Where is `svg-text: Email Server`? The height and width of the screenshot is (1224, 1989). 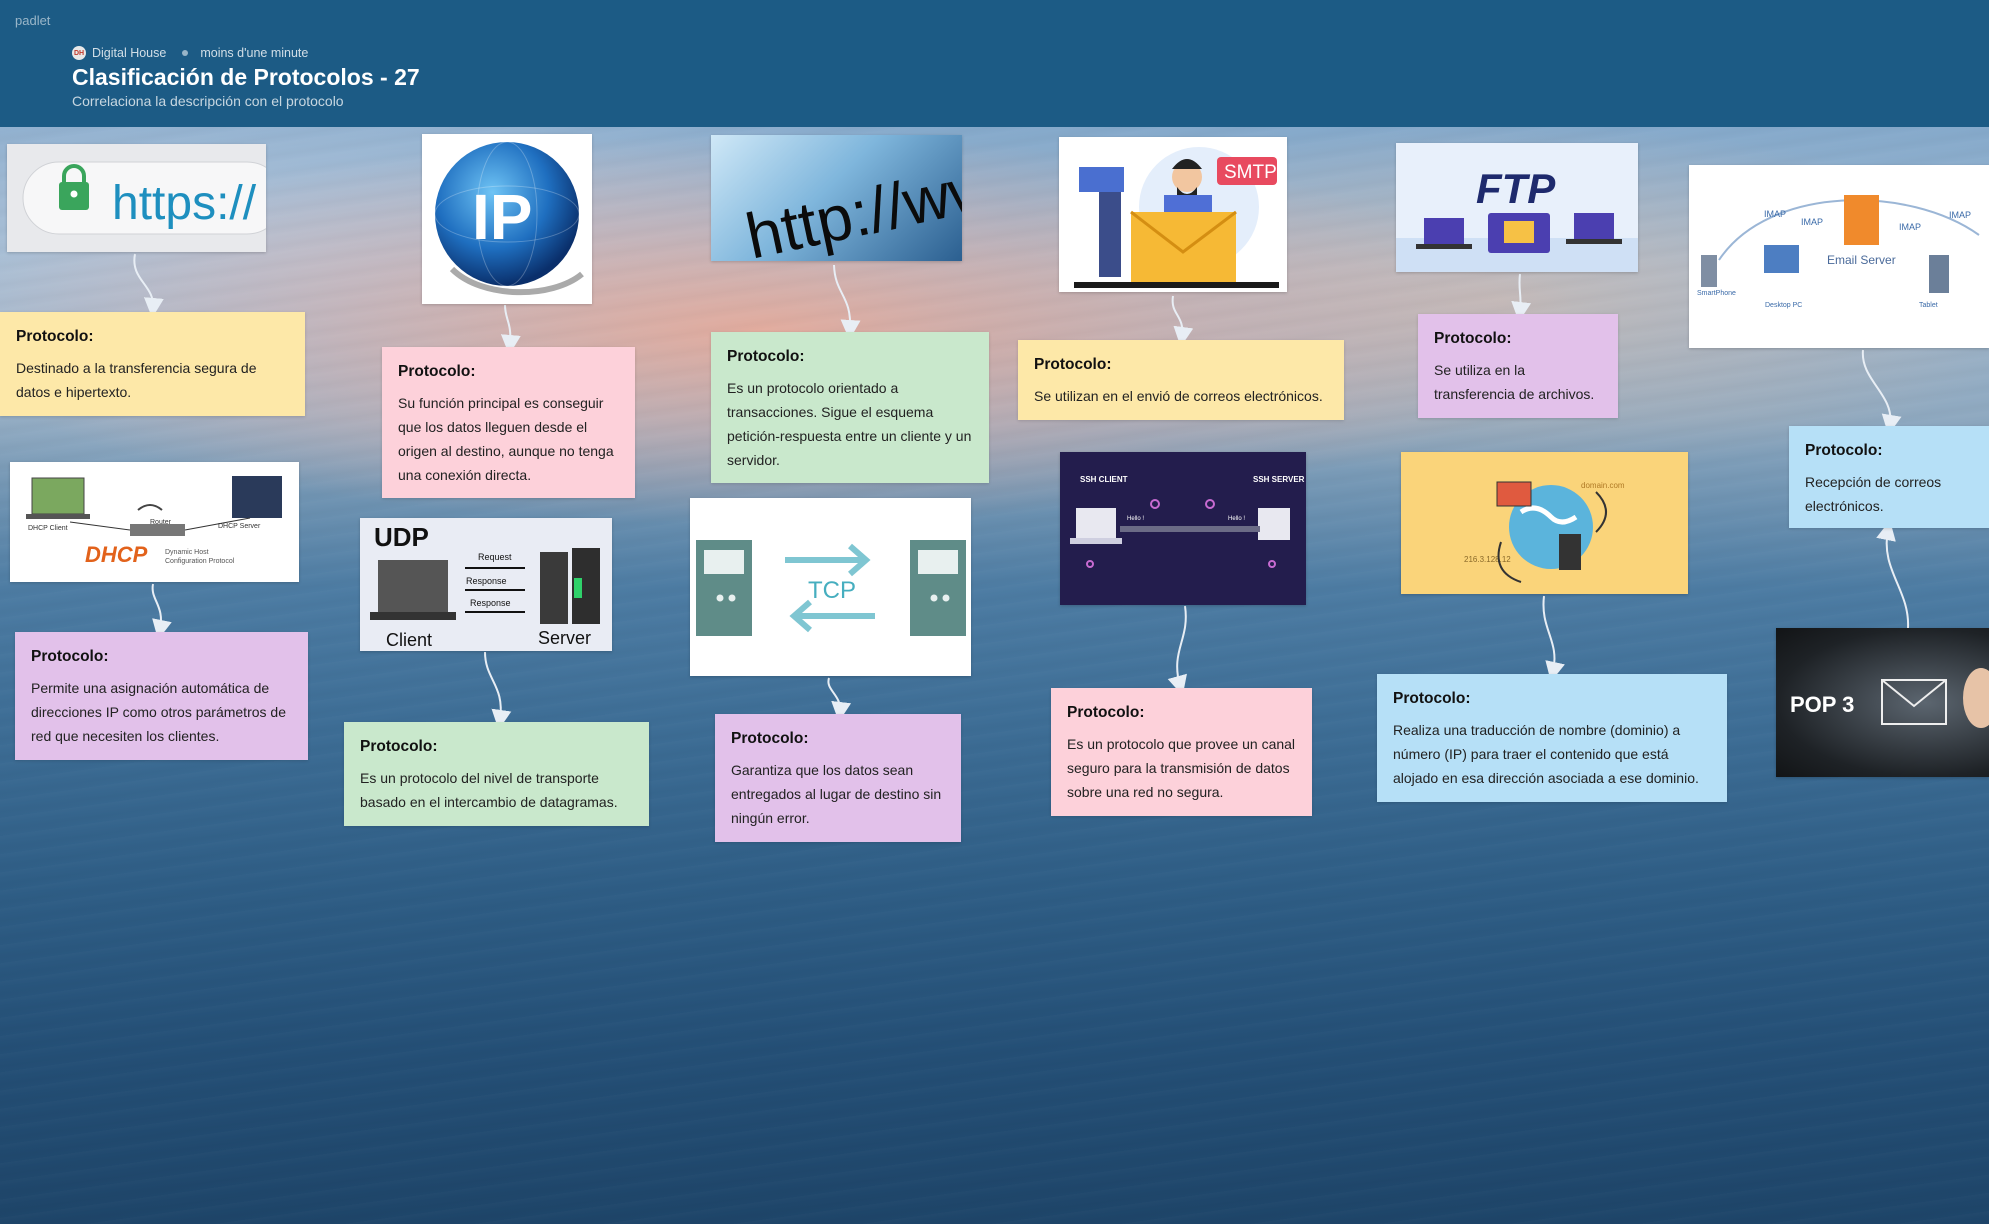 svg-text: Email Server is located at coordinates (1861, 260).